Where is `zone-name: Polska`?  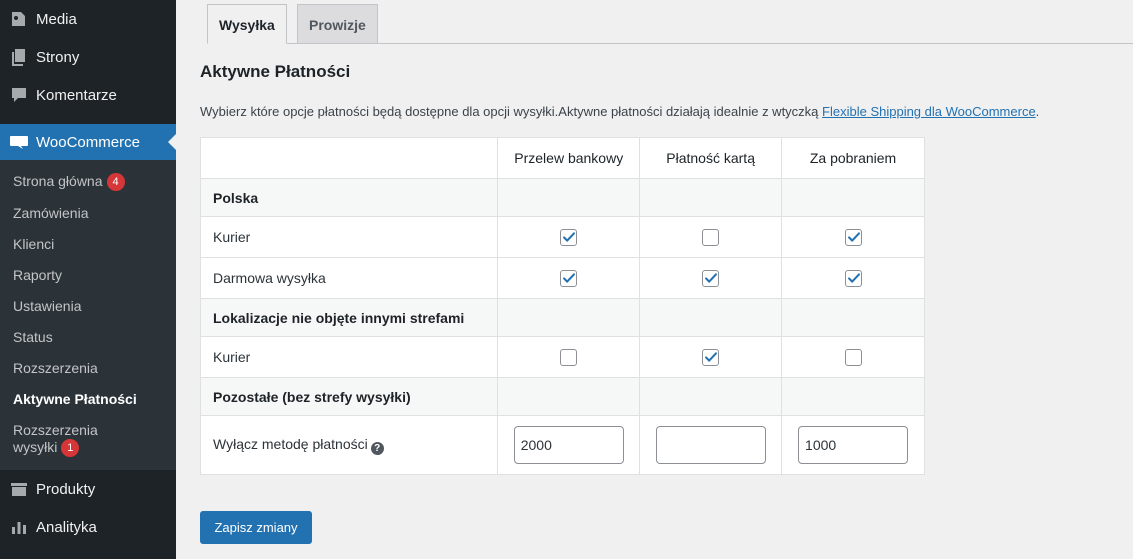
zone-name: Polska is located at coordinates (349, 197).